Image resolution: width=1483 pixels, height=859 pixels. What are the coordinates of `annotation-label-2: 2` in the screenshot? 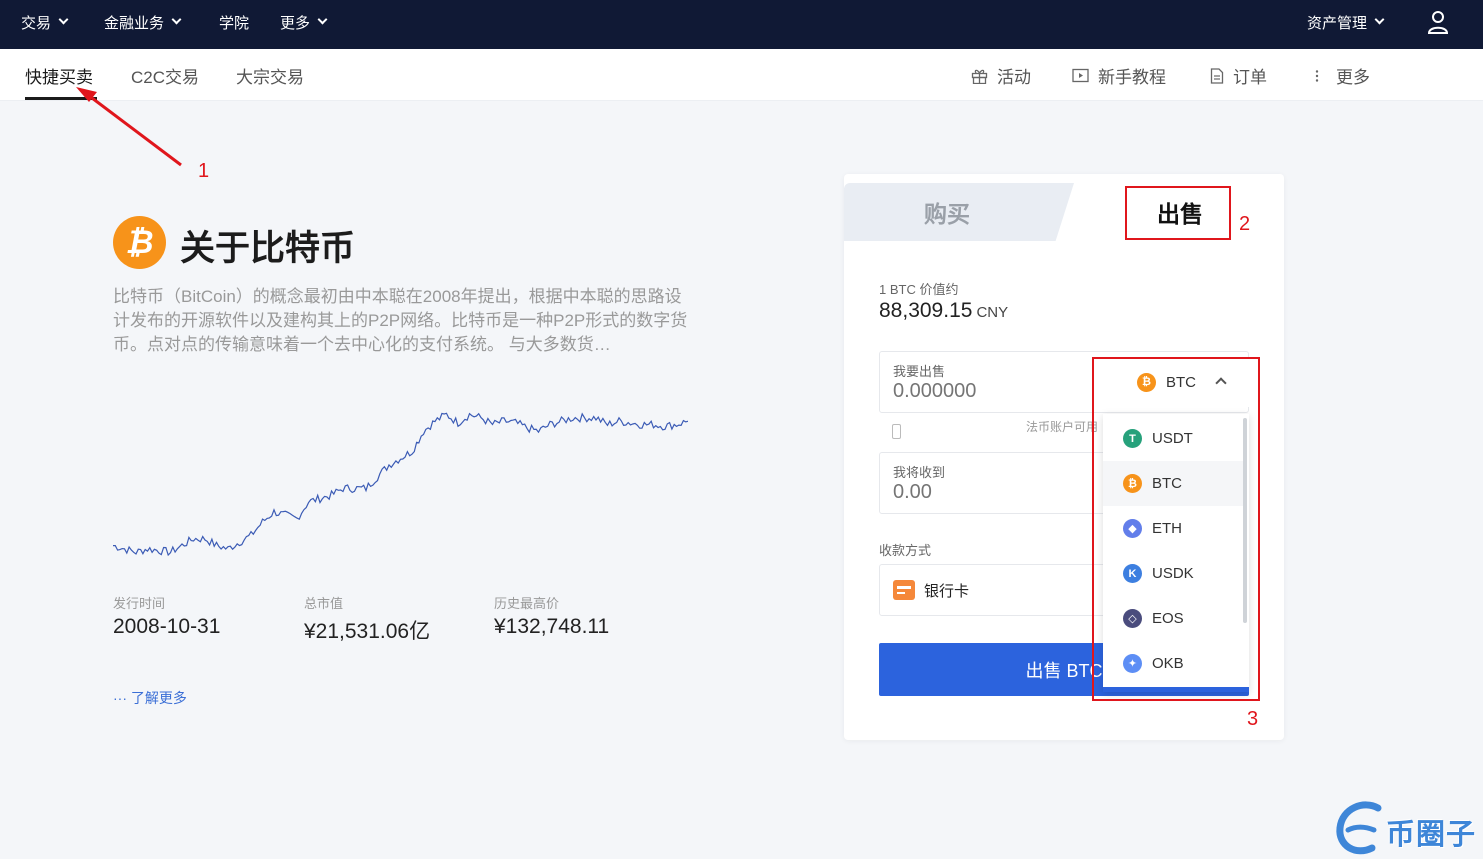 It's located at (1245, 224).